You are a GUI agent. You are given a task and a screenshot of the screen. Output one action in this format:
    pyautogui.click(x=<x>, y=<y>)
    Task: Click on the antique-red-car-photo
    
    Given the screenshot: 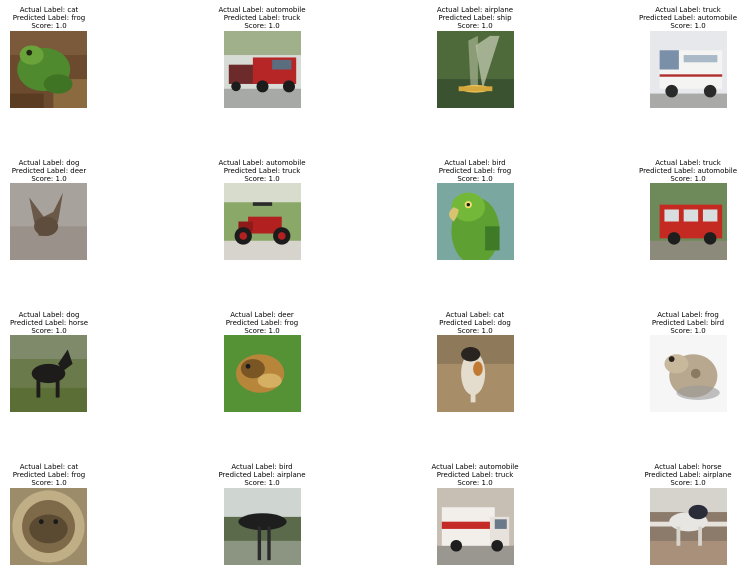 What is the action you would take?
    pyautogui.click(x=262, y=221)
    